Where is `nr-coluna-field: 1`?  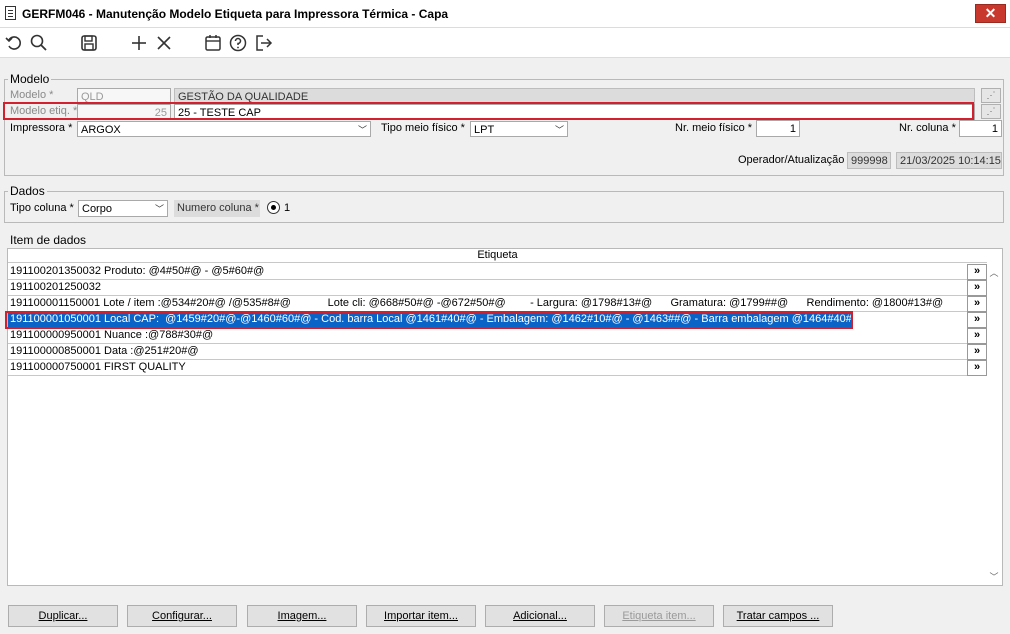 nr-coluna-field: 1 is located at coordinates (980, 128).